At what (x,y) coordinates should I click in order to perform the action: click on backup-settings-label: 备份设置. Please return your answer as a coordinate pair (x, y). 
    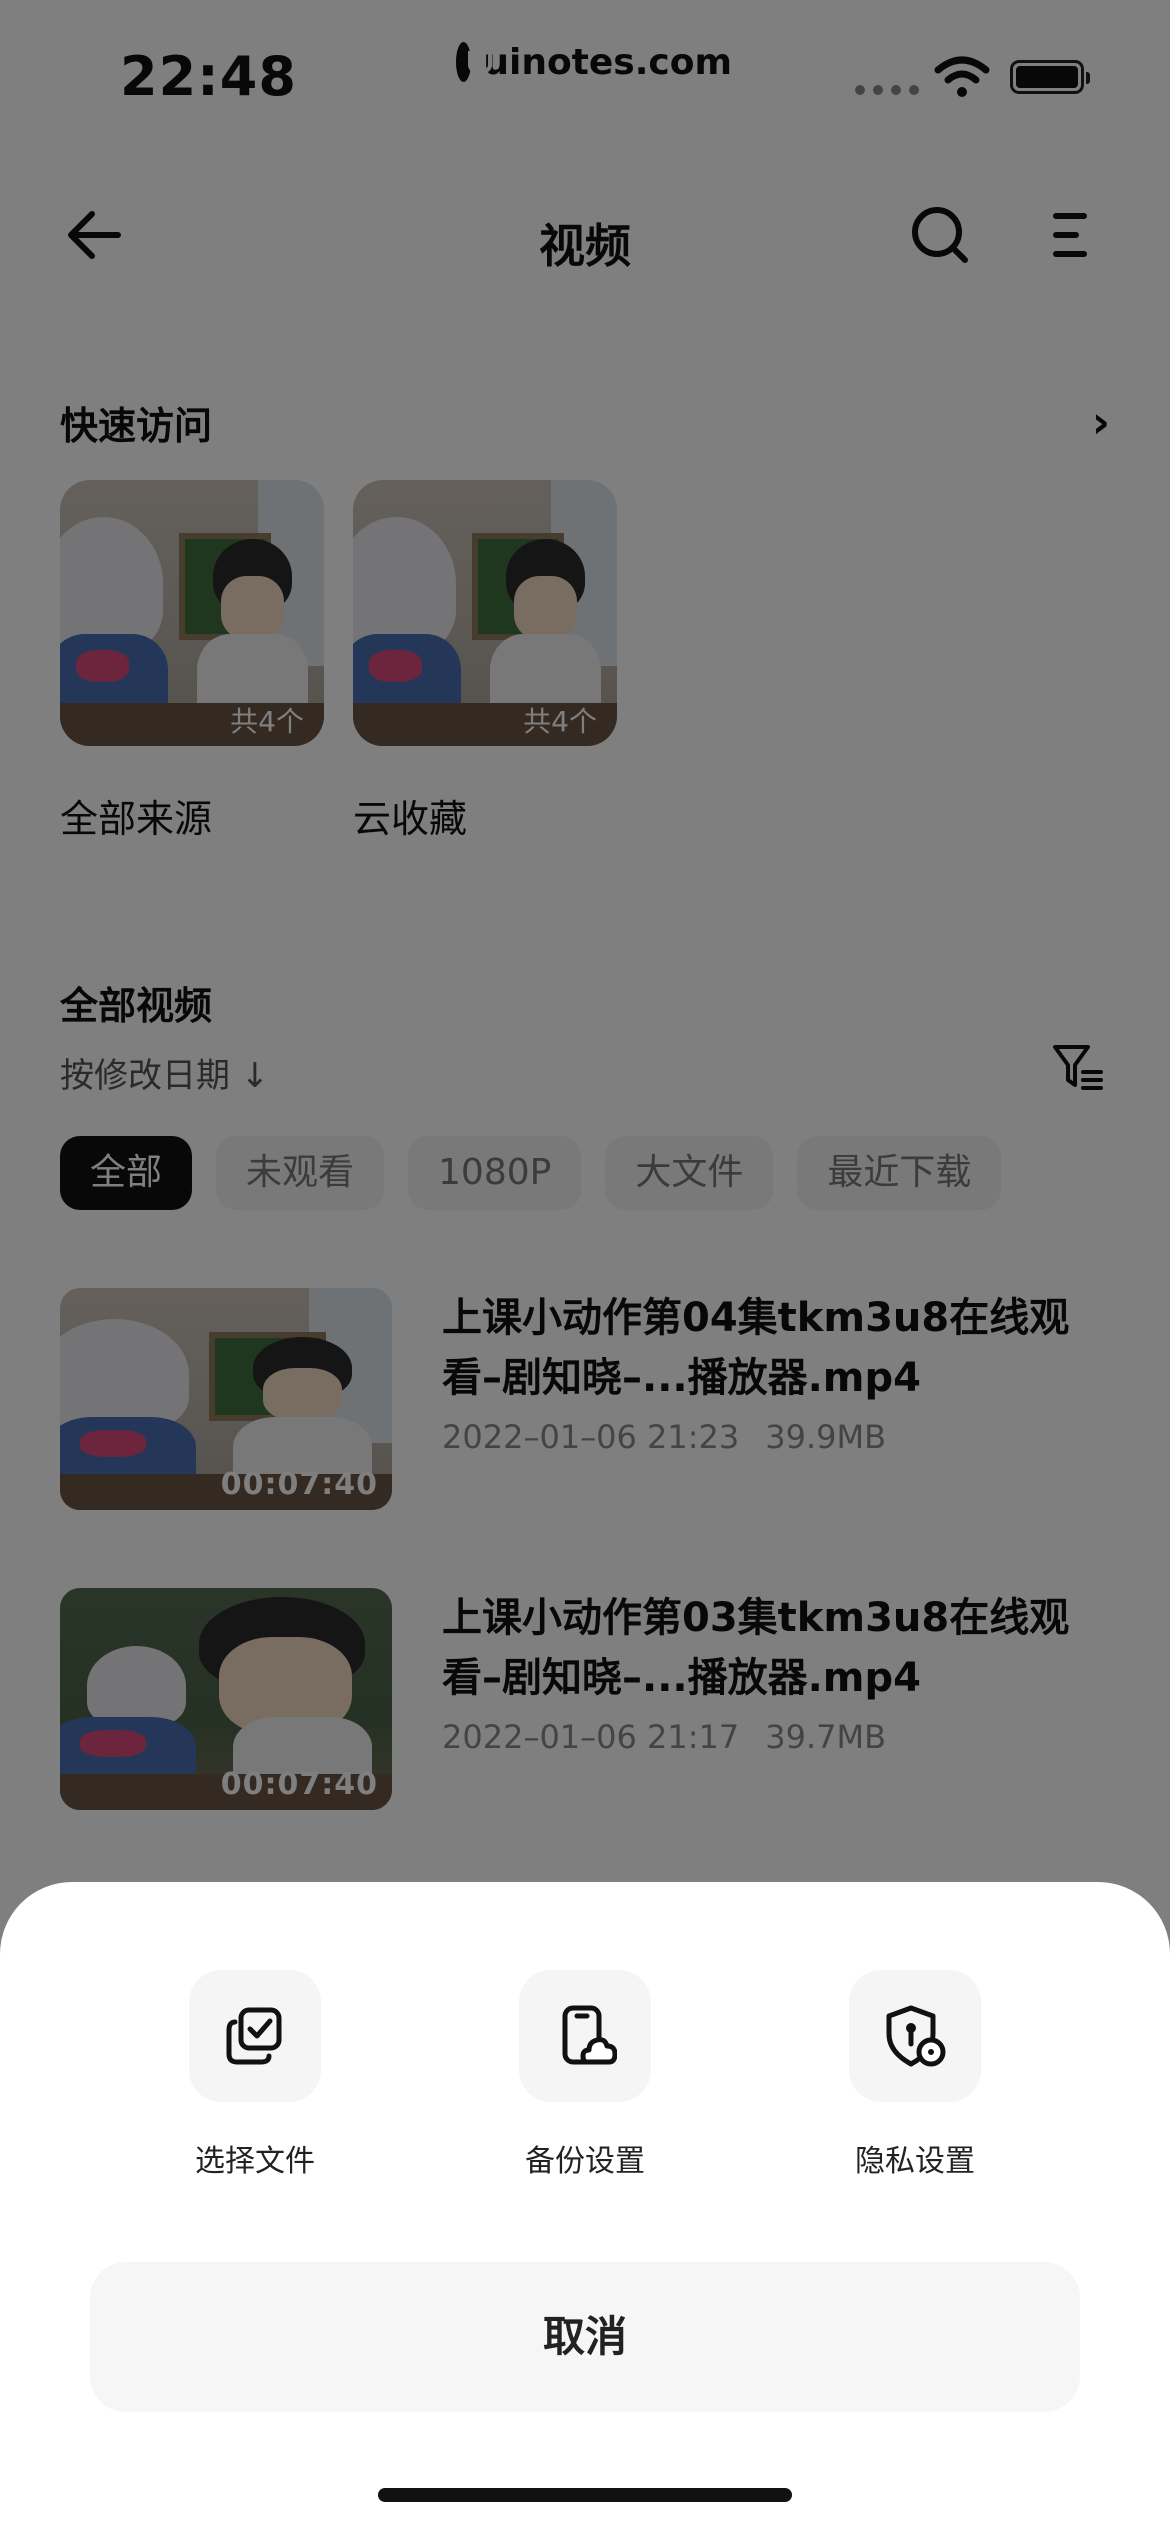
    Looking at the image, I should click on (585, 2161).